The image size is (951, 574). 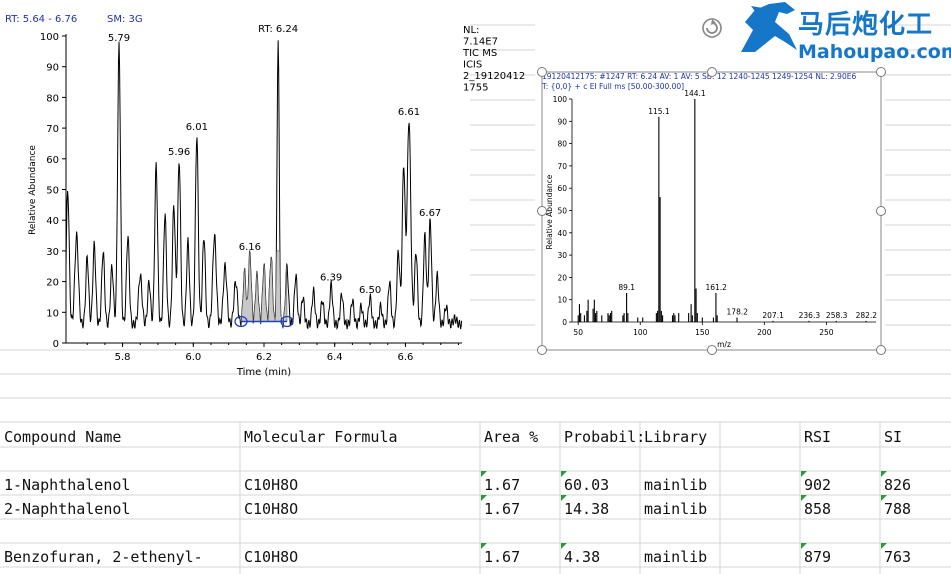 I want to click on column-header: SI, so click(x=893, y=437).